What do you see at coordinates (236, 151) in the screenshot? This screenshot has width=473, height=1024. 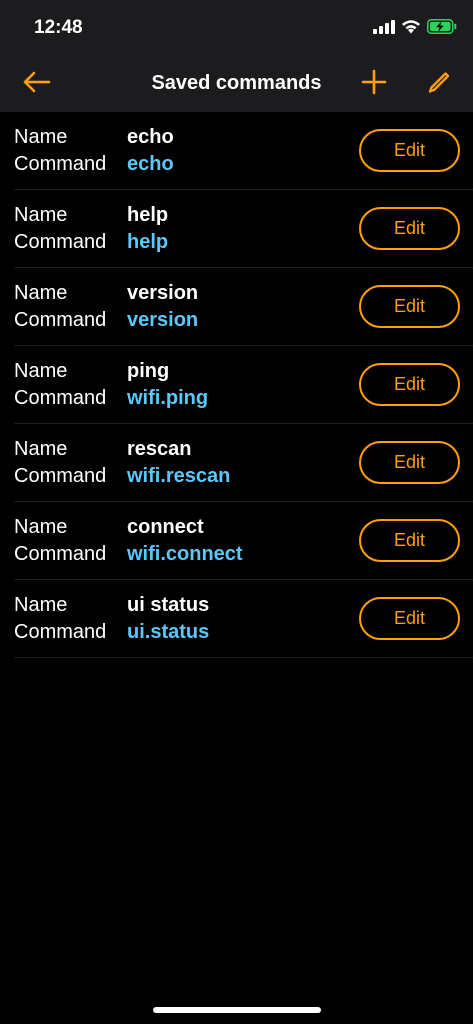 I see `command-row: Name Command echo echo Edit` at bounding box center [236, 151].